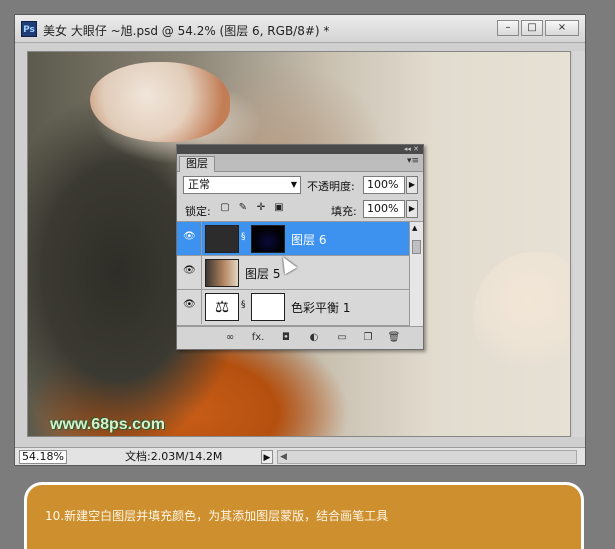 The image size is (615, 549). What do you see at coordinates (268, 307) in the screenshot?
I see `adjustment-mask-thumbnail` at bounding box center [268, 307].